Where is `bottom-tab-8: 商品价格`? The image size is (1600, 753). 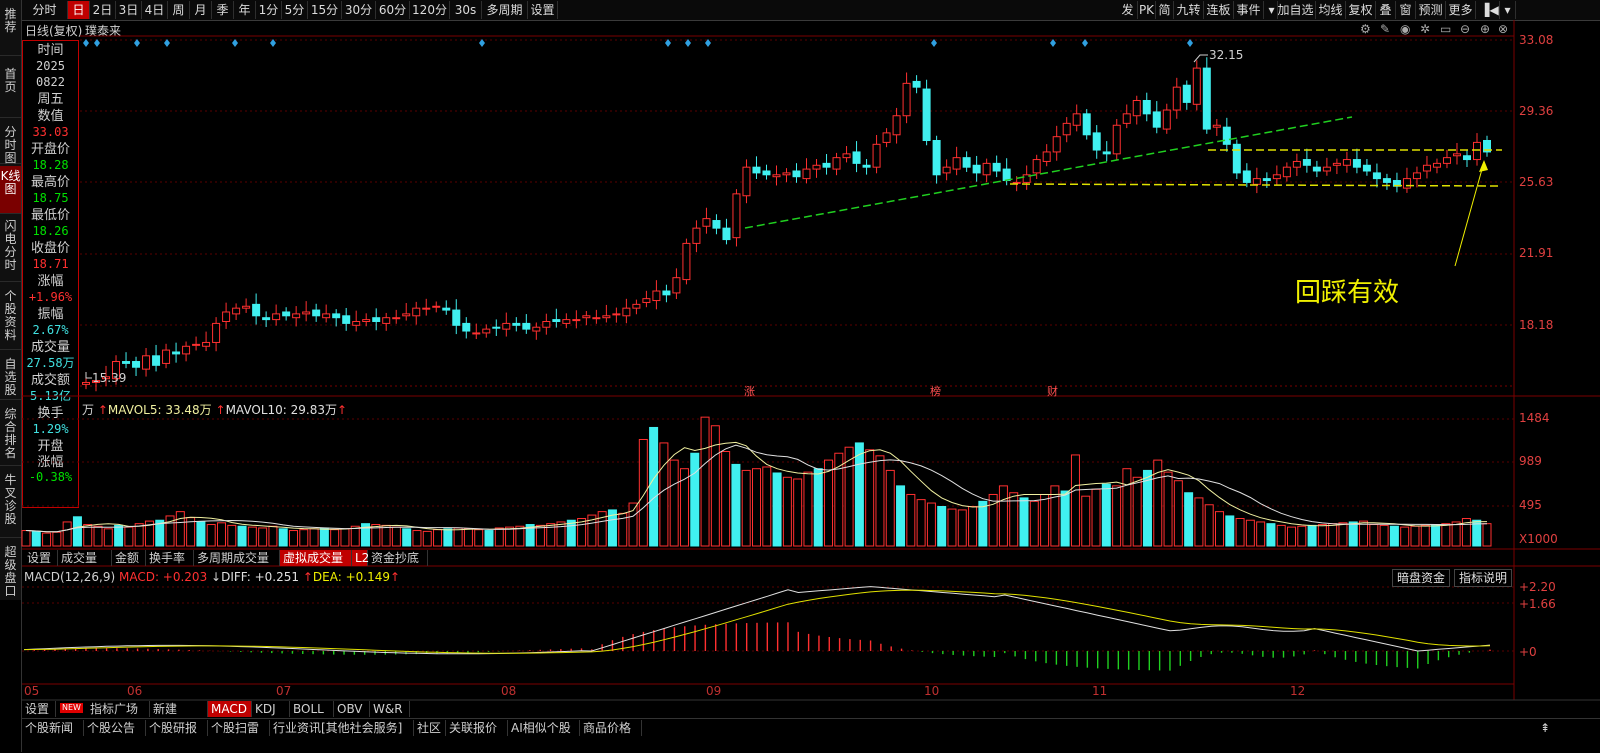
bottom-tab-8: 商品价格 is located at coordinates (611, 728).